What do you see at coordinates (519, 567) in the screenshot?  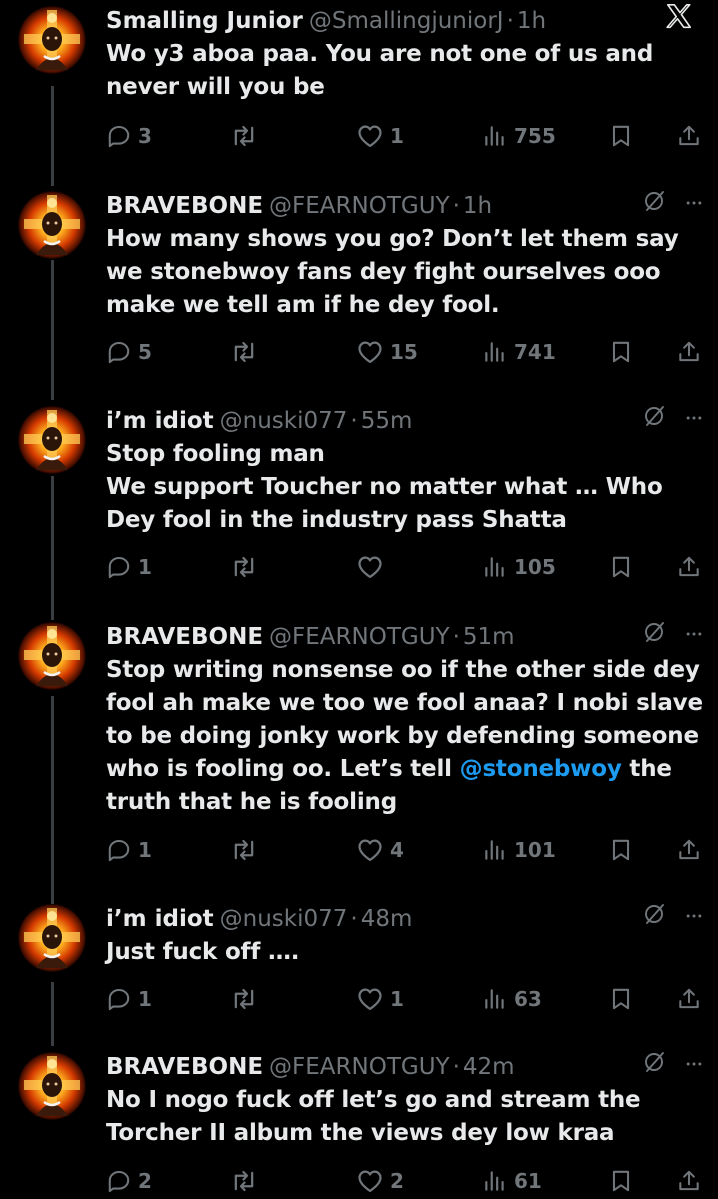 I see `views-button: 105` at bounding box center [519, 567].